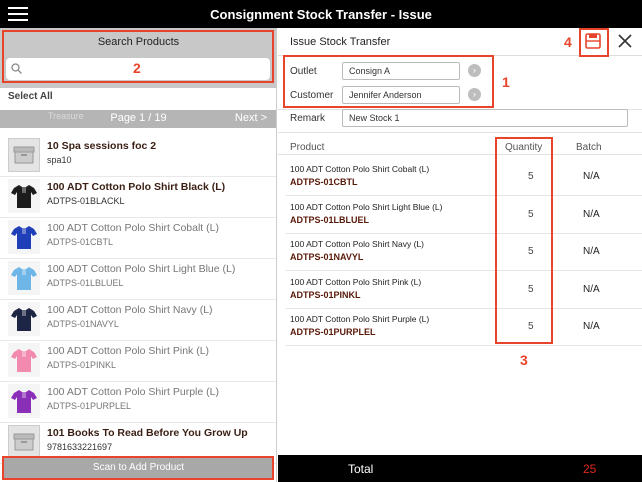 The height and width of the screenshot is (482, 642). What do you see at coordinates (325, 294) in the screenshot?
I see `row-product-code: ADTPS-01PINKL` at bounding box center [325, 294].